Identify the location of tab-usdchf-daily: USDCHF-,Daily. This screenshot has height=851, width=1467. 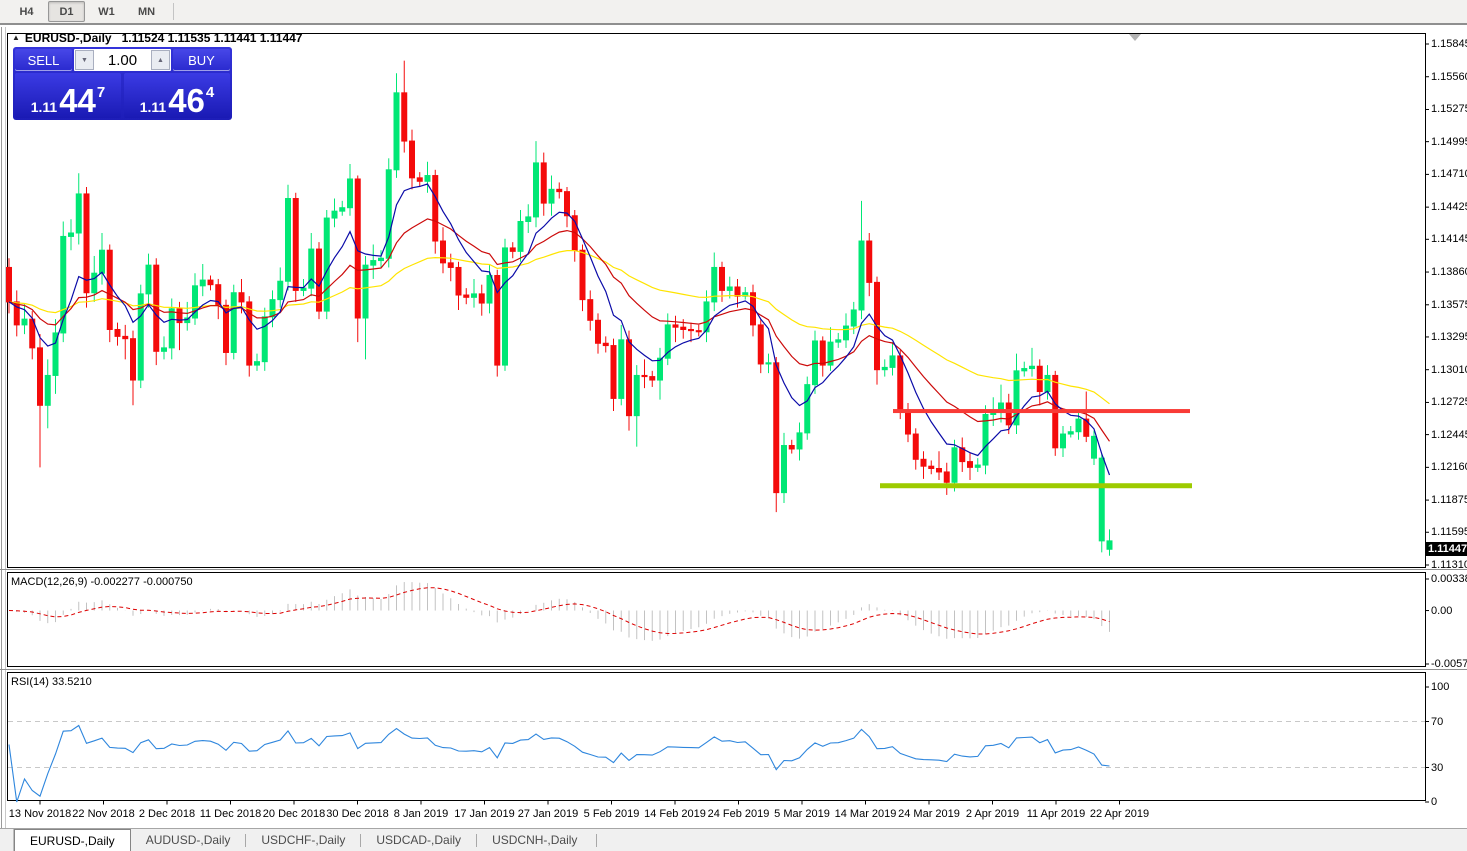
(303, 840).